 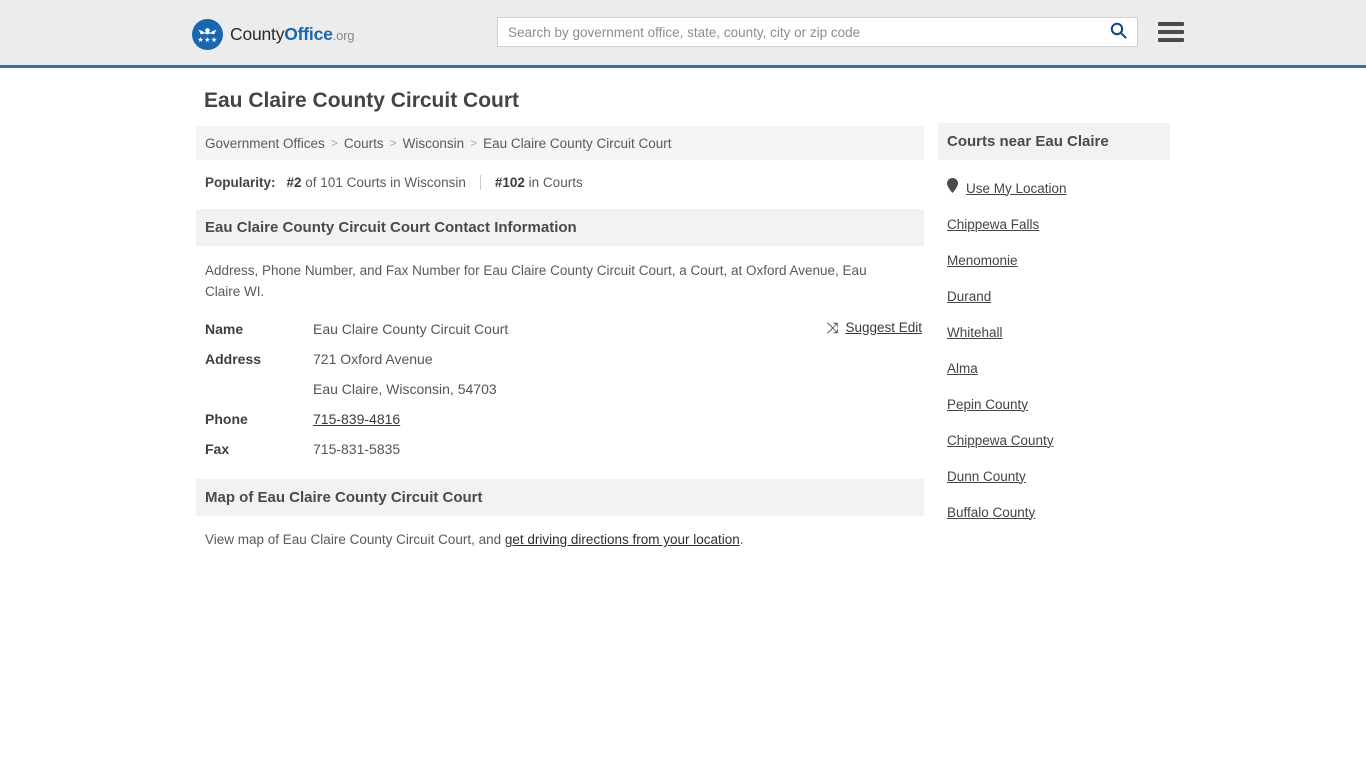 What do you see at coordinates (1058, 368) in the screenshot?
I see `list-item: Alma` at bounding box center [1058, 368].